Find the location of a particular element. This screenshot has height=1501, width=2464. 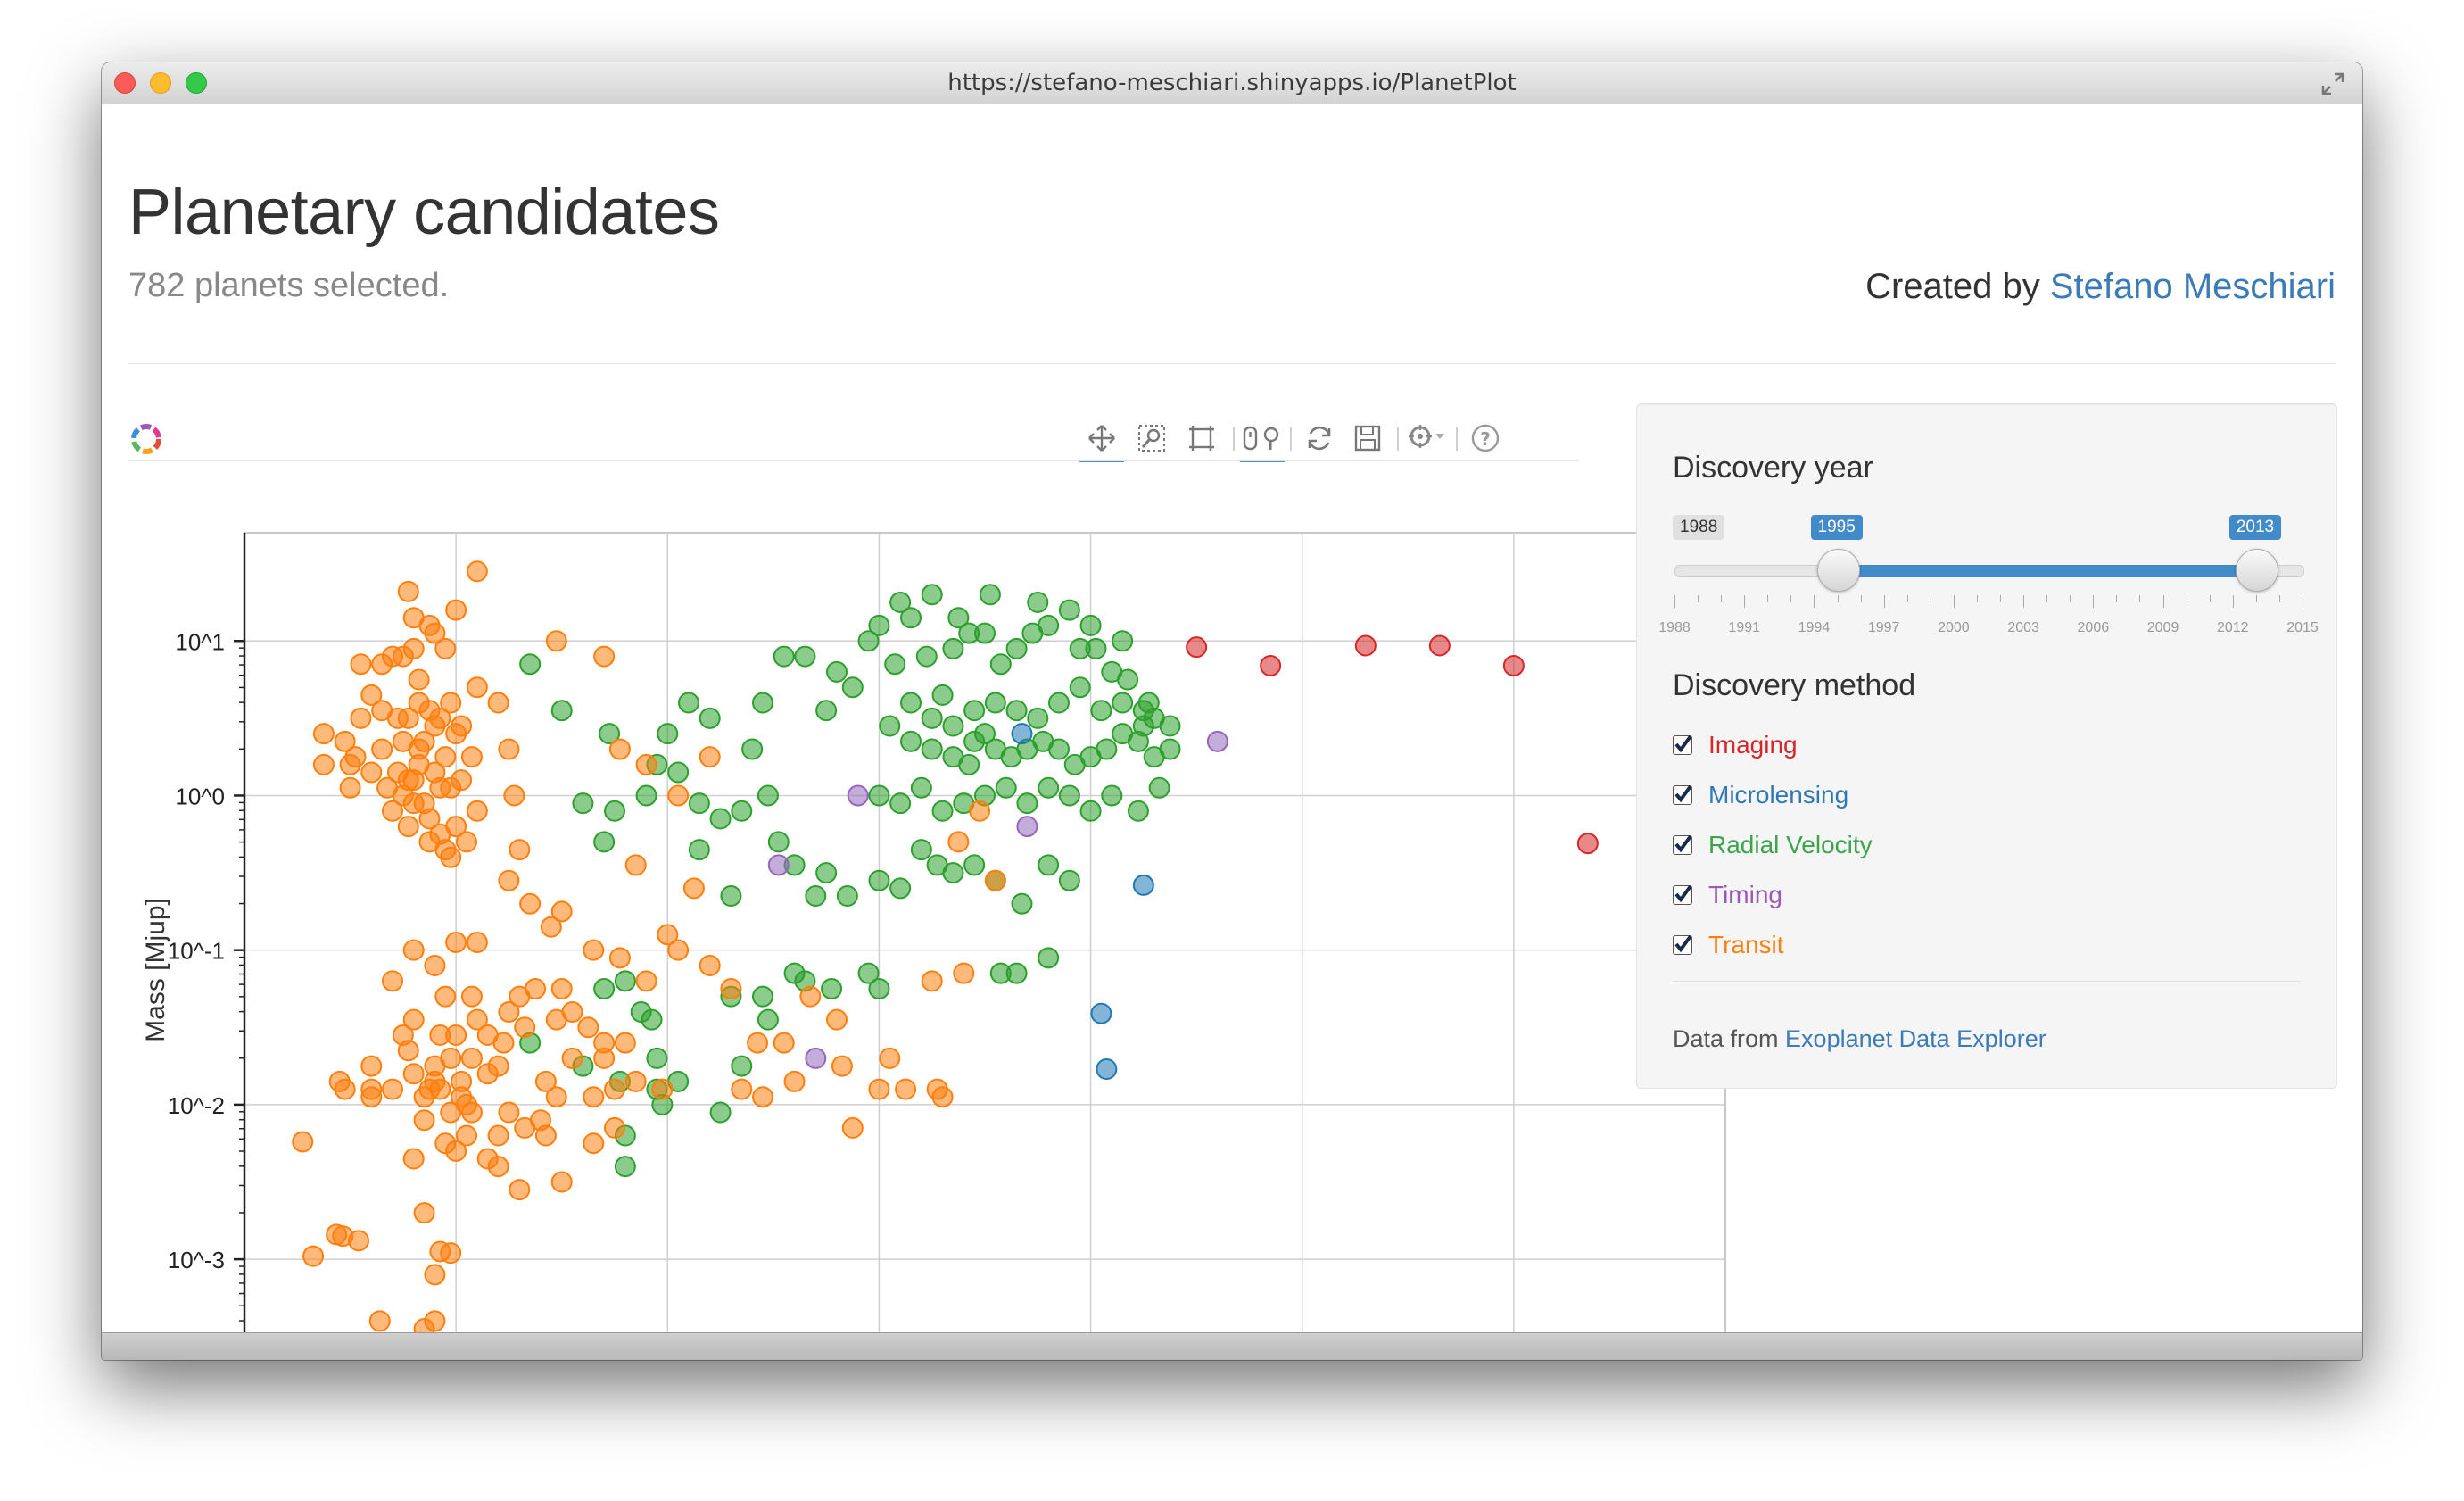

slider-low-handle is located at coordinates (1838, 570).